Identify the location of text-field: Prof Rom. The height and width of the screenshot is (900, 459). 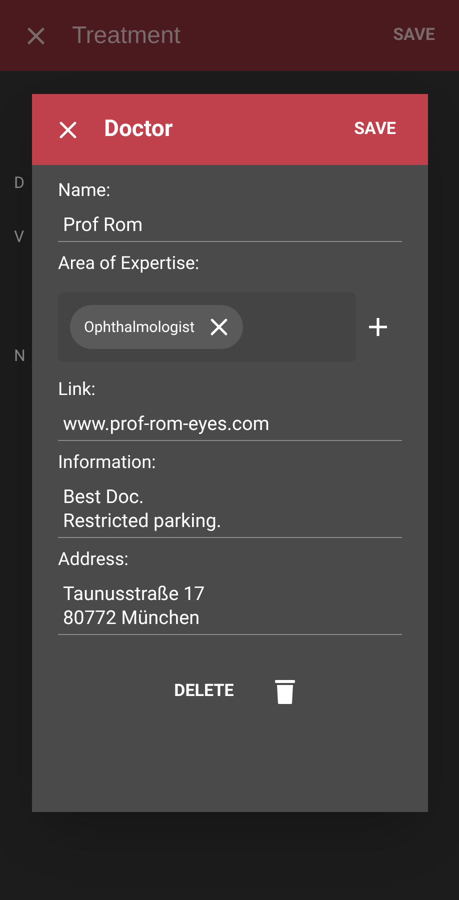
(230, 227).